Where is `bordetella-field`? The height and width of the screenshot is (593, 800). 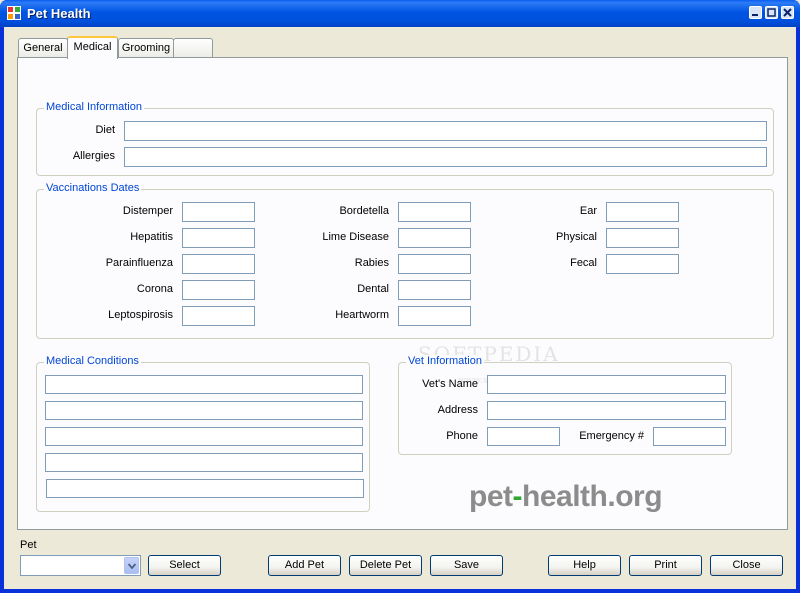
bordetella-field is located at coordinates (434, 212).